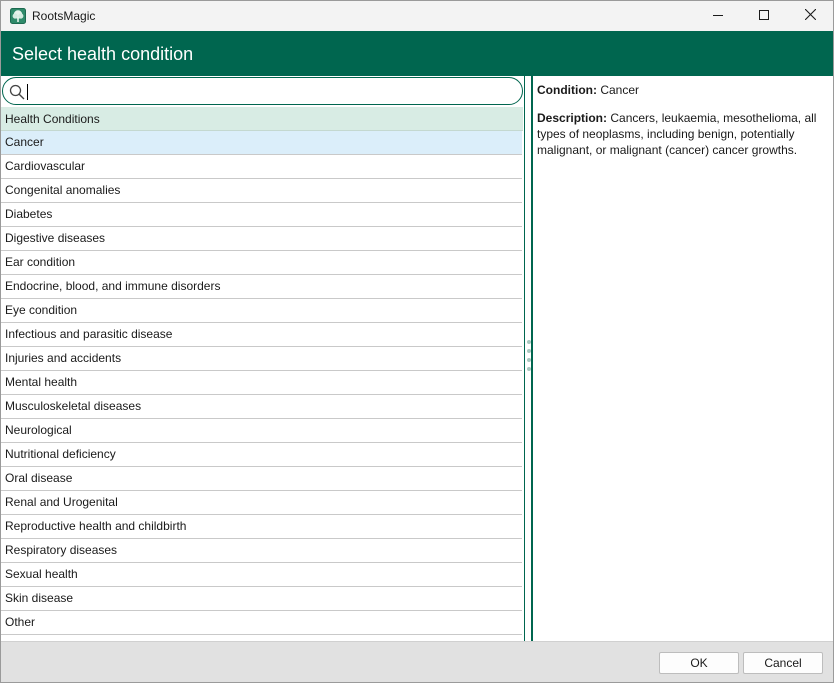 The width and height of the screenshot is (834, 683). Describe the element at coordinates (261, 215) in the screenshot. I see `list-item: Diabetes` at that location.